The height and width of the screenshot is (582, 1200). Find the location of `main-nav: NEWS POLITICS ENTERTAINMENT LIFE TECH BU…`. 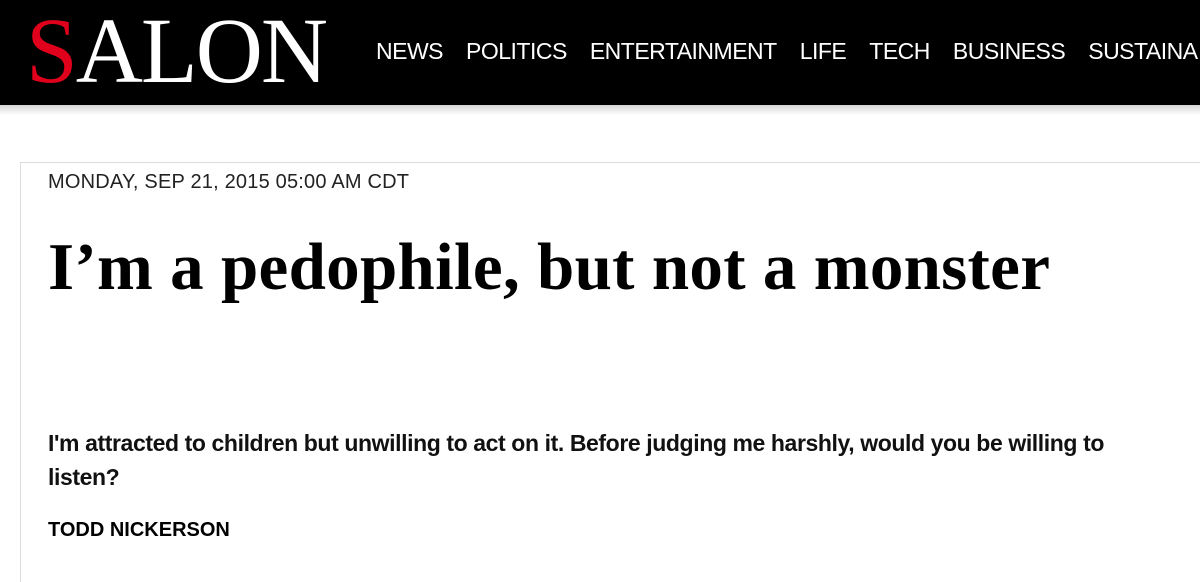

main-nav: NEWS POLITICS ENTERTAINMENT LIFE TECH BU… is located at coordinates (787, 51).